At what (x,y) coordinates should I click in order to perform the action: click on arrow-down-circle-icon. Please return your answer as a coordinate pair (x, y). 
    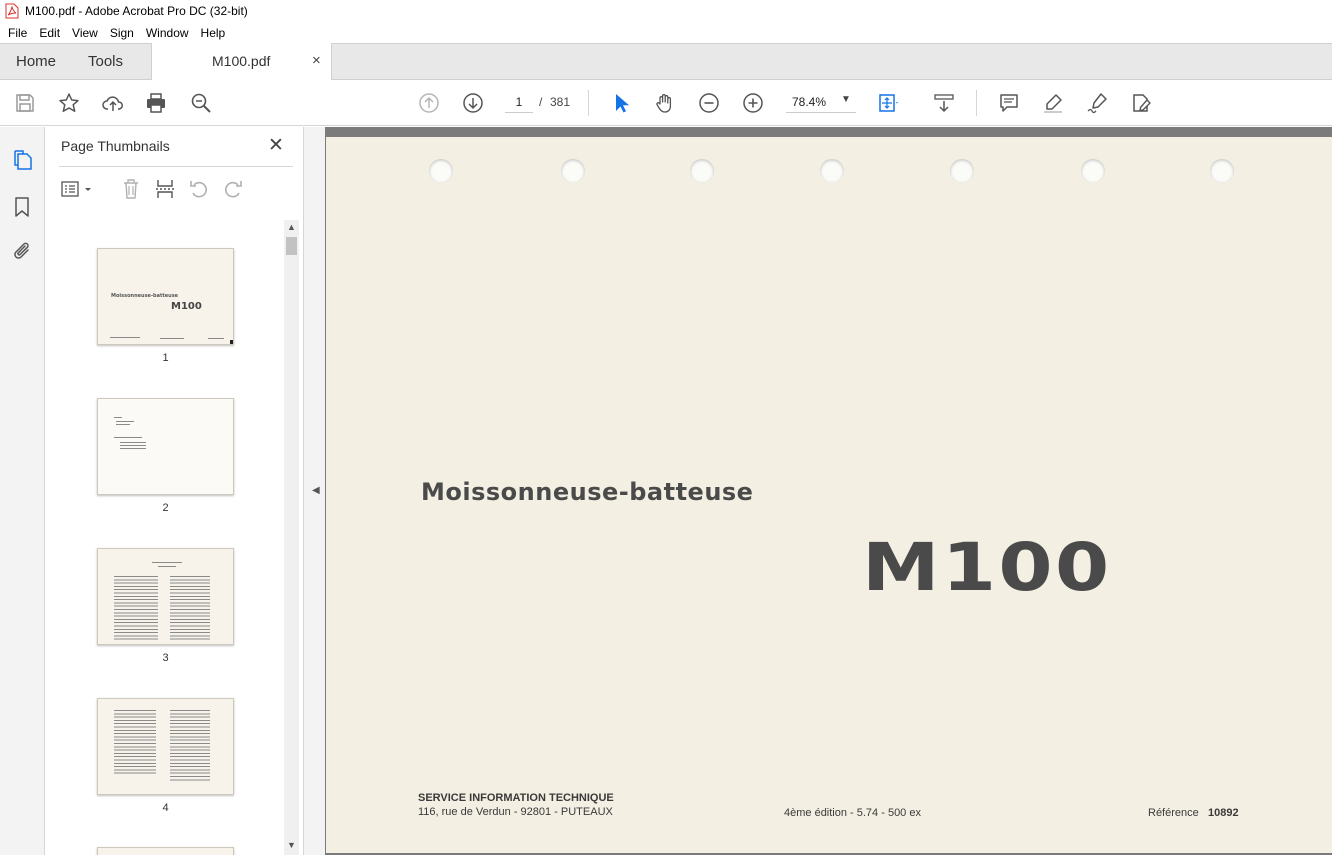
    Looking at the image, I should click on (473, 103).